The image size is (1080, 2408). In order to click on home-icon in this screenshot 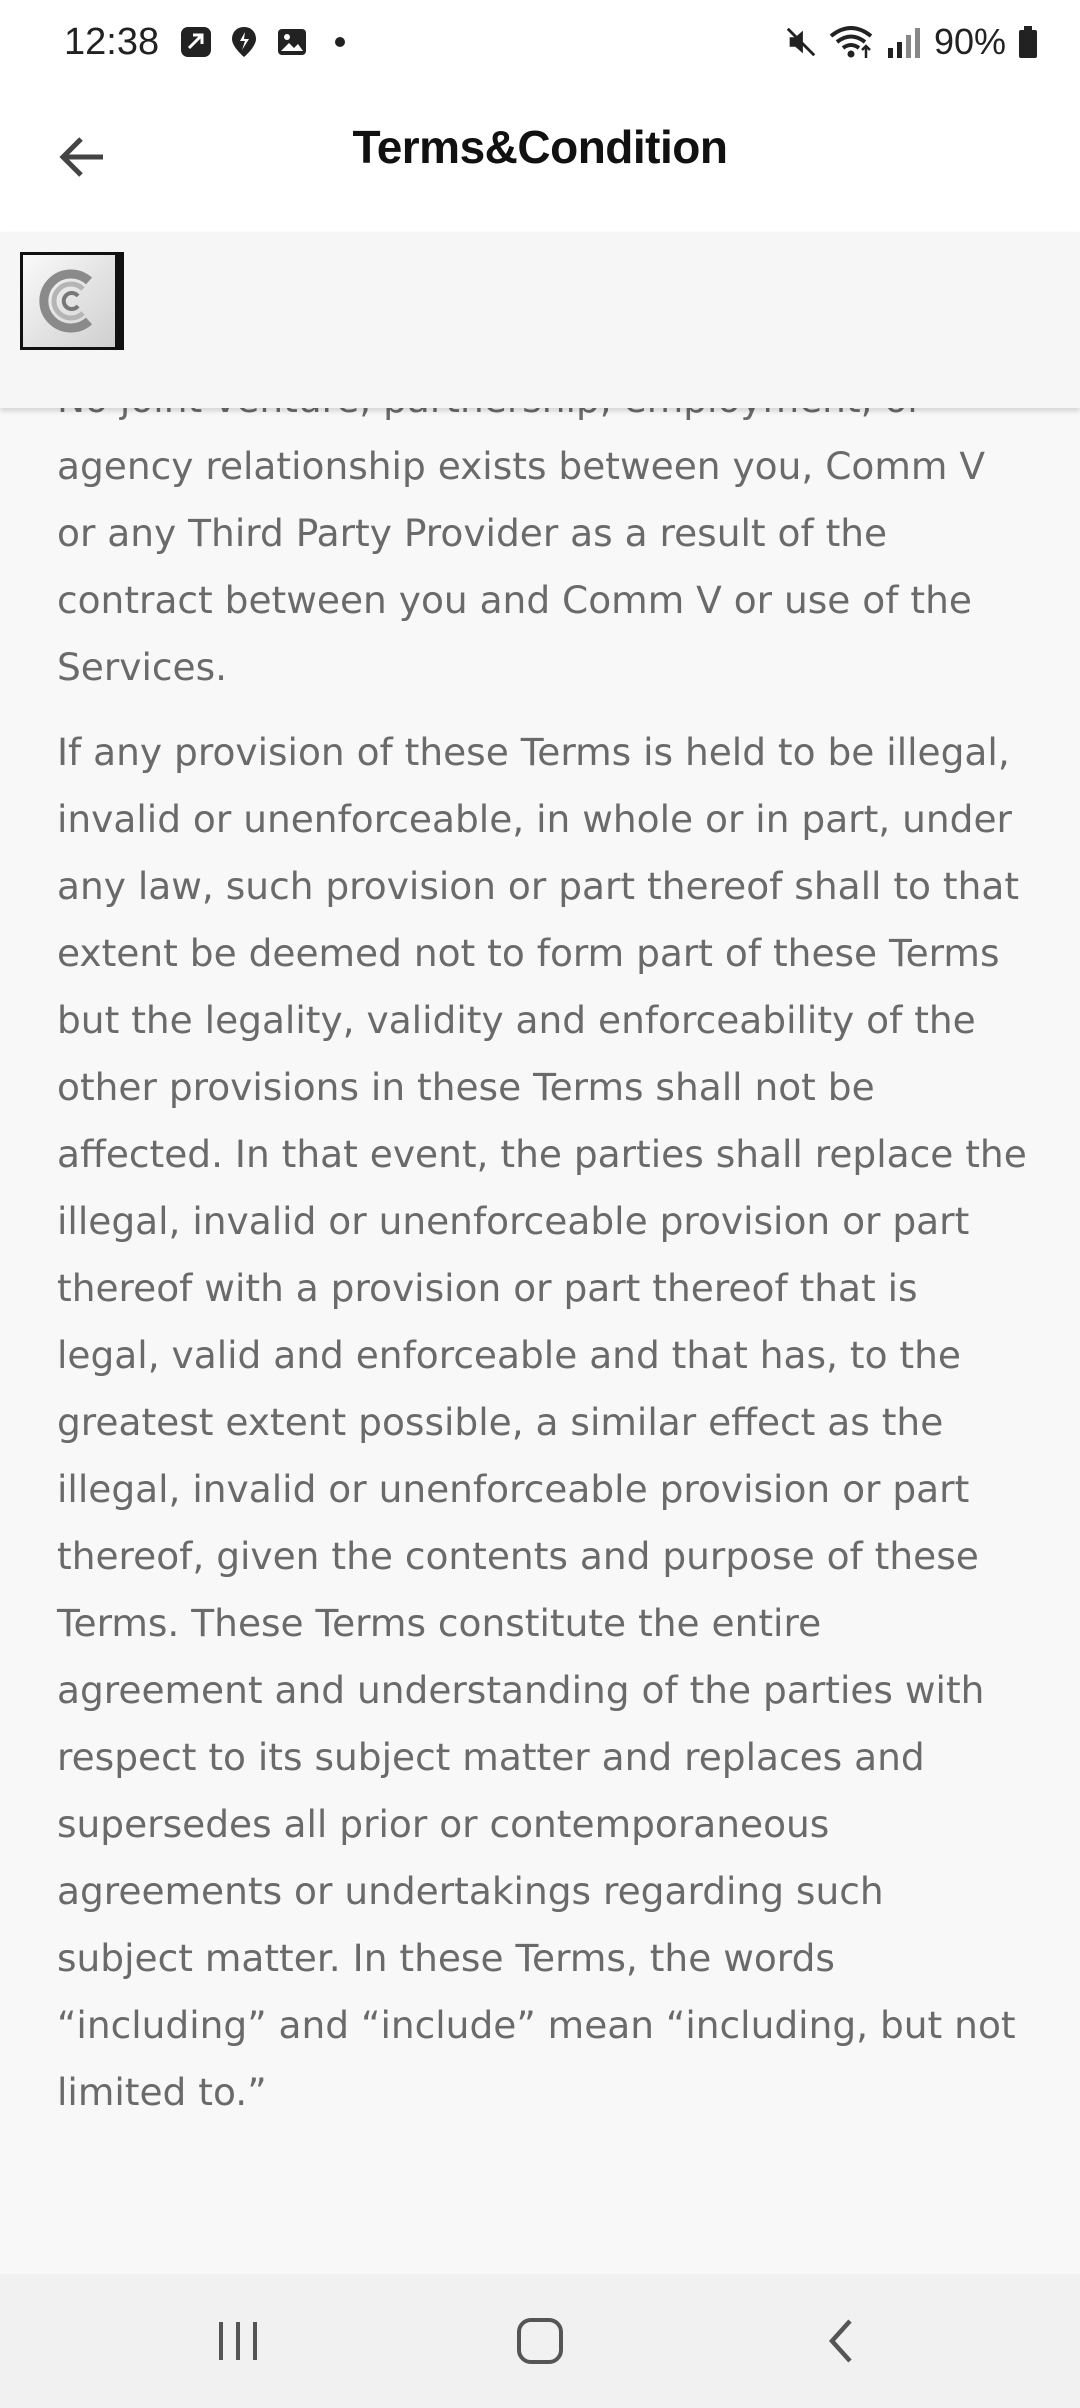, I will do `click(540, 2341)`.